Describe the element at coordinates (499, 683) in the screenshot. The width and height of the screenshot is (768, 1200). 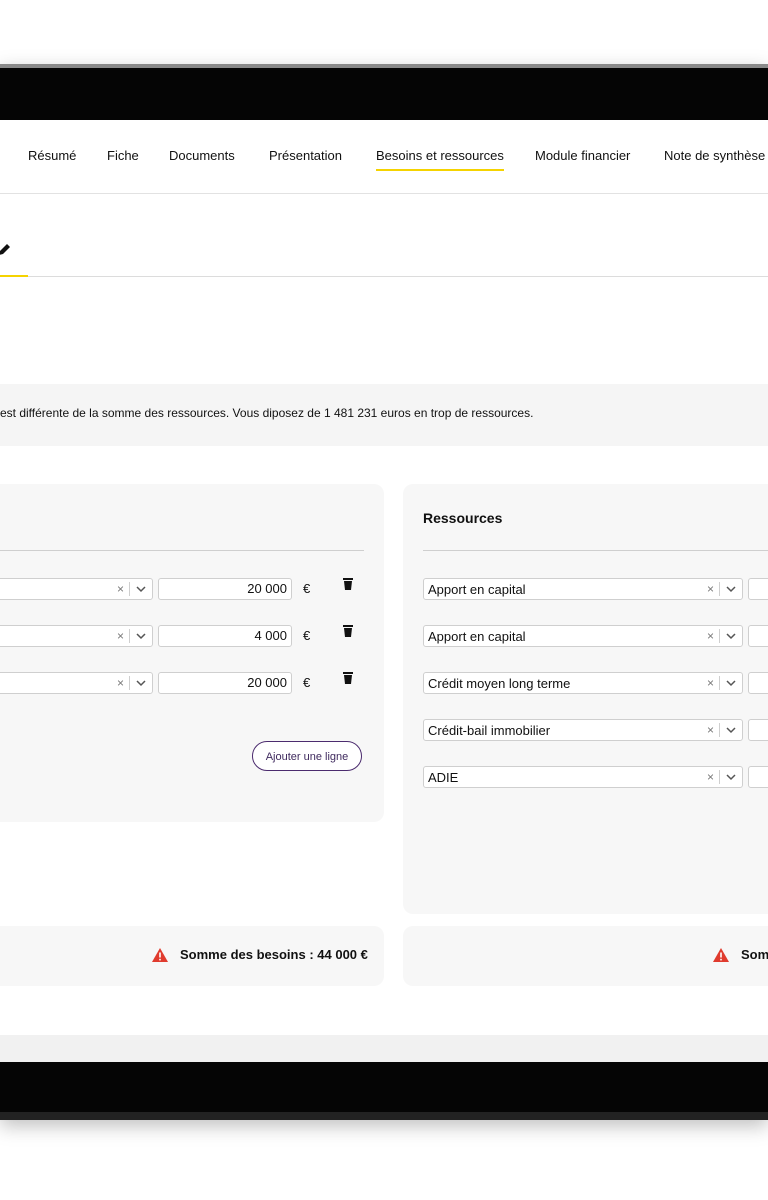
I see `resource-row-3-label: Crédit moyen long terme` at that location.